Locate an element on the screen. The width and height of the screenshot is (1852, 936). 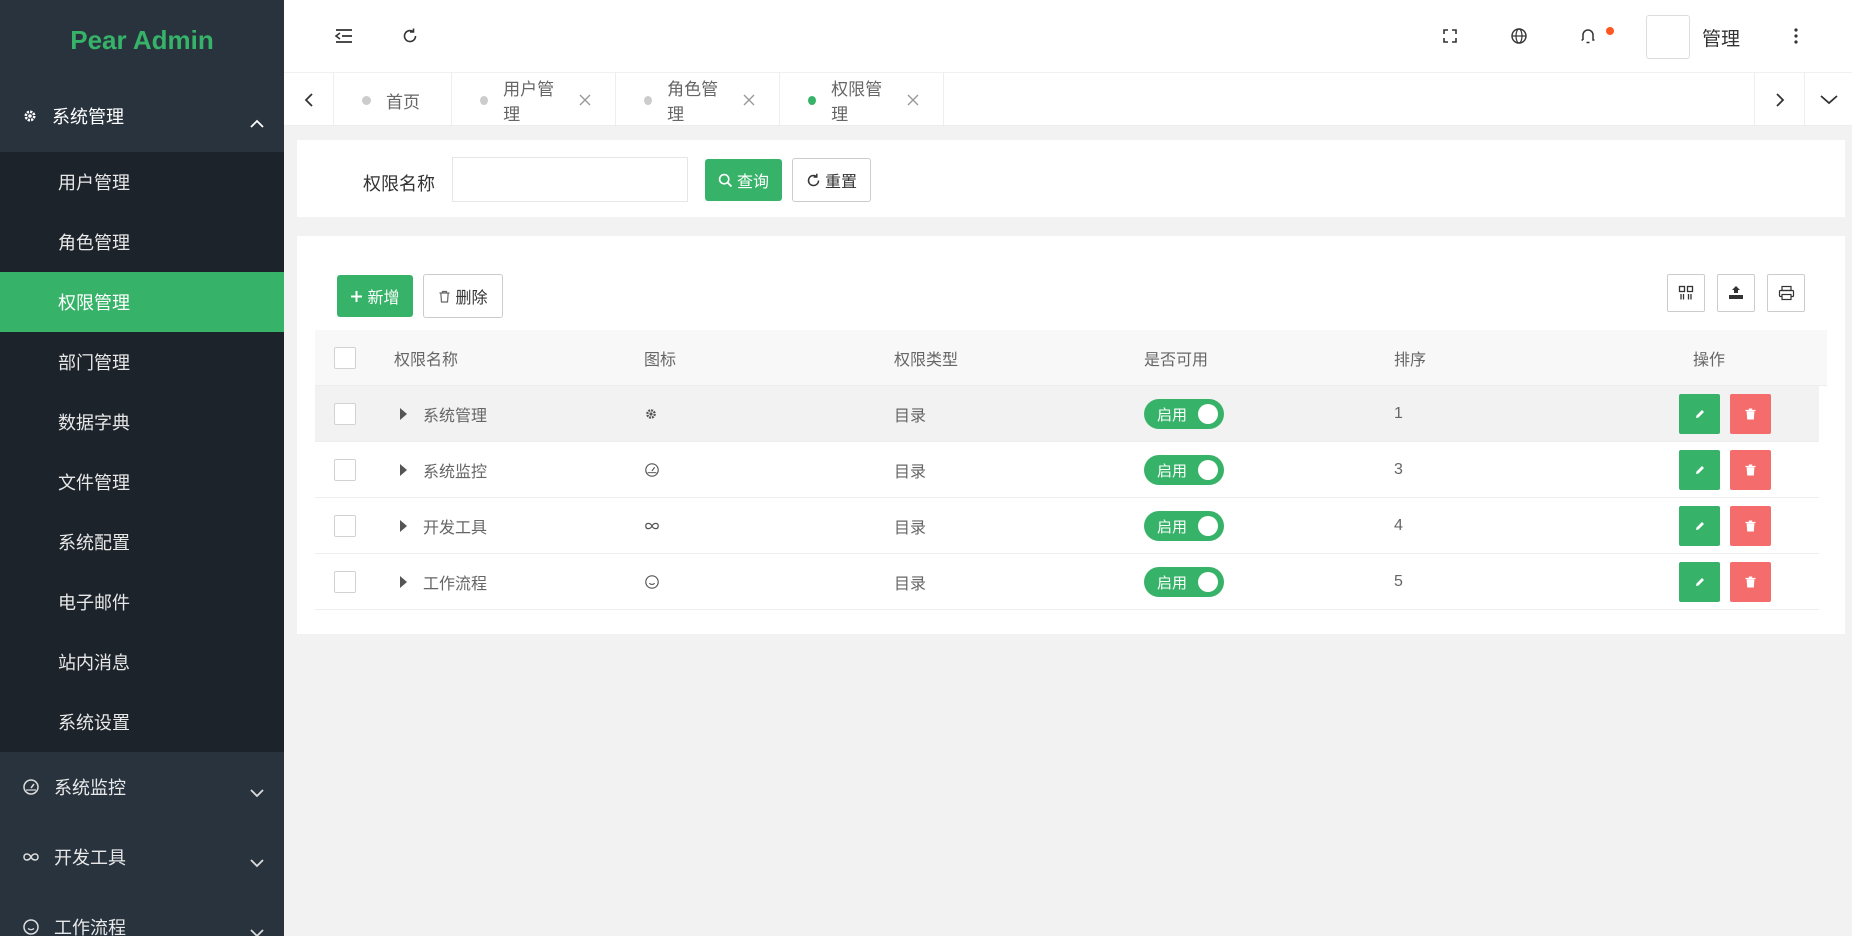
tab-scroll-left-button is located at coordinates (309, 100).